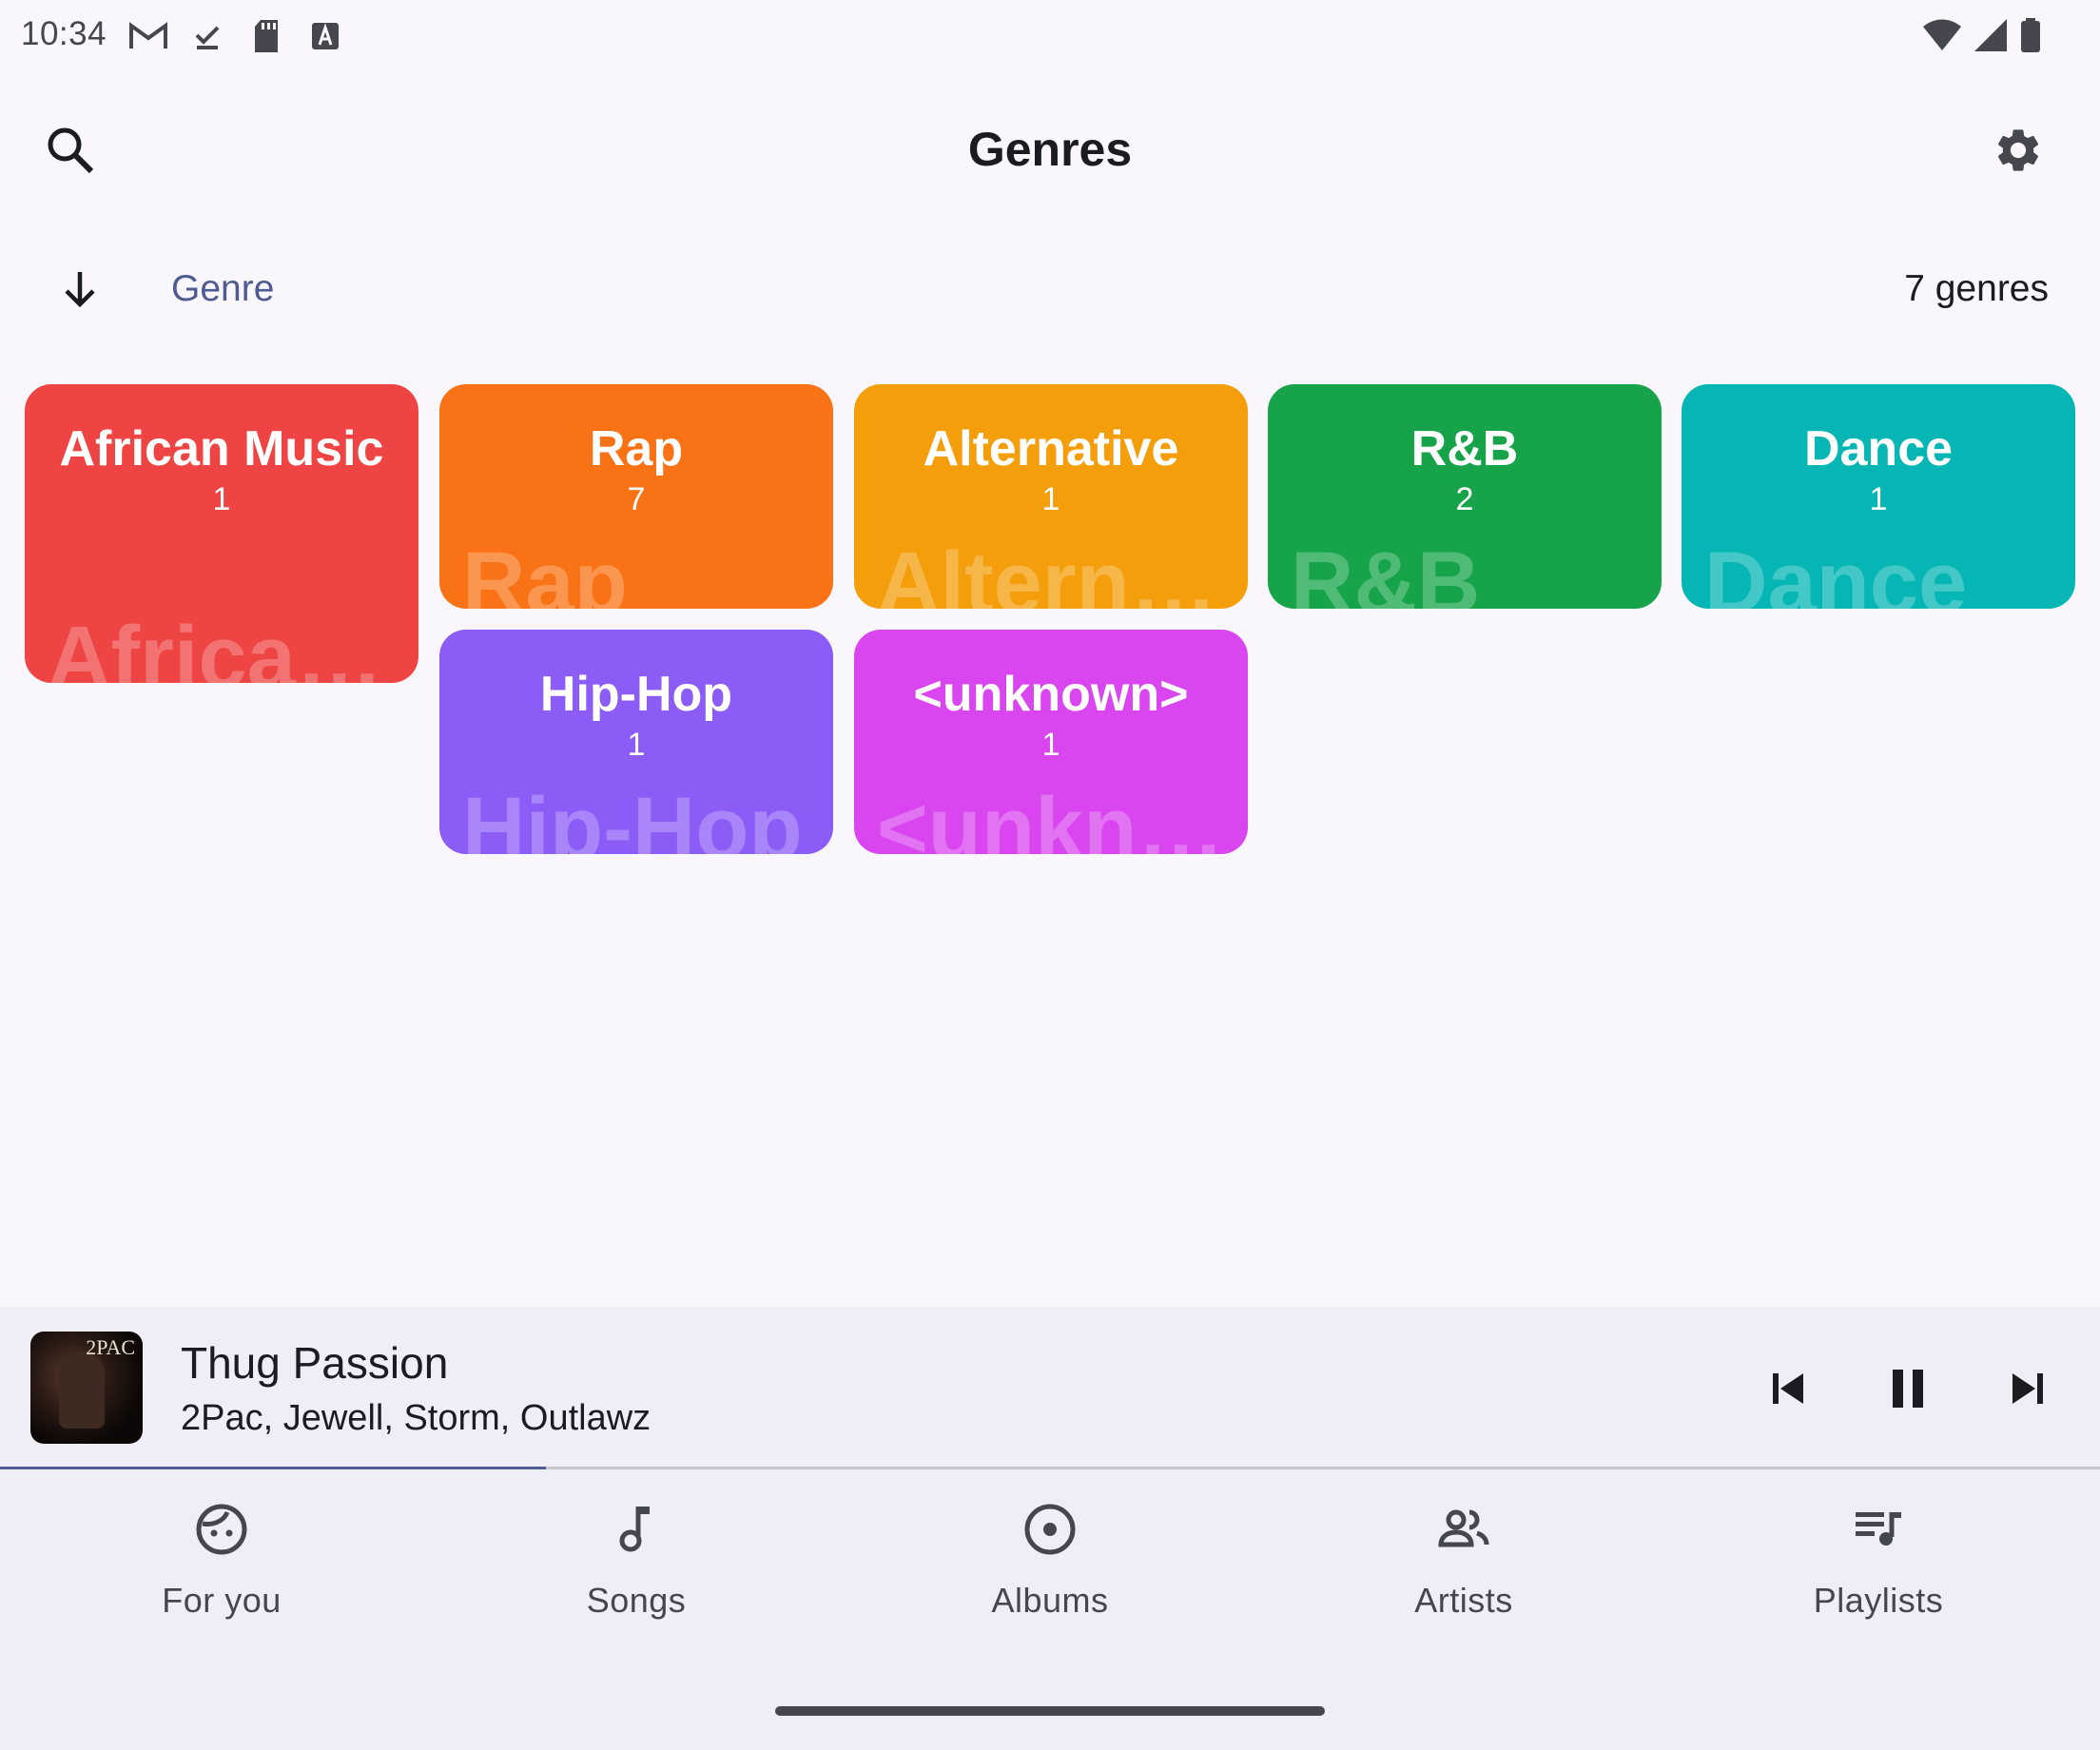  I want to click on notification-icons, so click(236, 36).